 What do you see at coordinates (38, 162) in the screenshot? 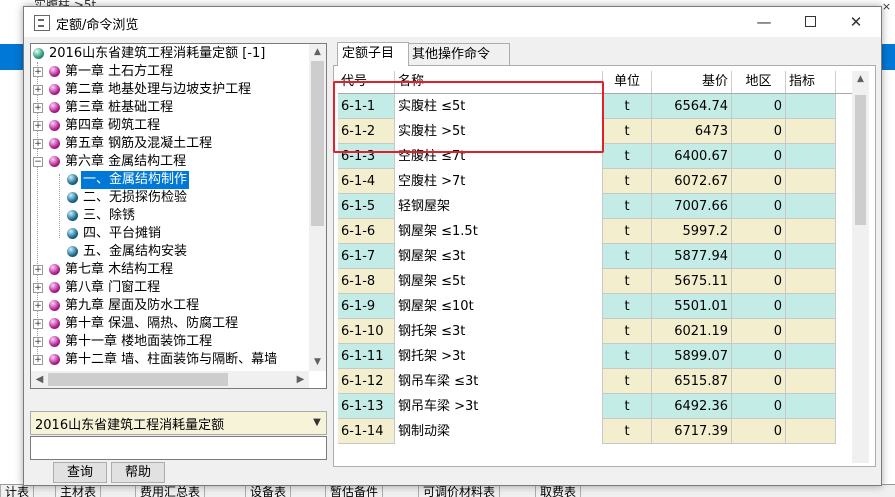
I see `collapse-icon: −` at bounding box center [38, 162].